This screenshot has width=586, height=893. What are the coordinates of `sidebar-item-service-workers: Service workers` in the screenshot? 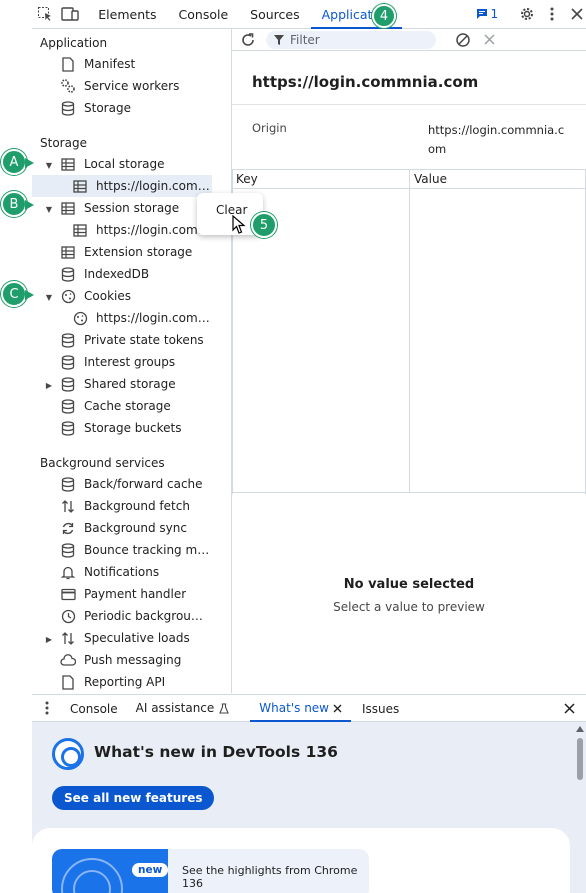 It's located at (119, 86).